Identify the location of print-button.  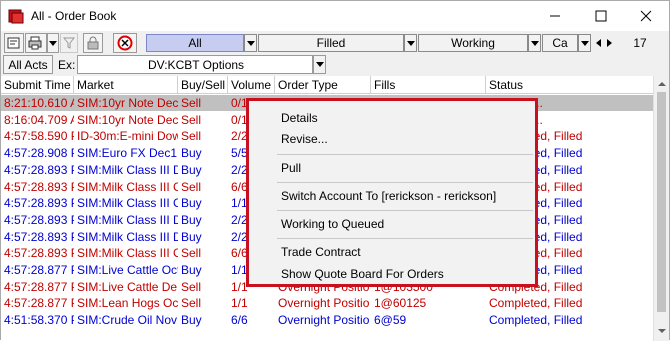
(36, 43).